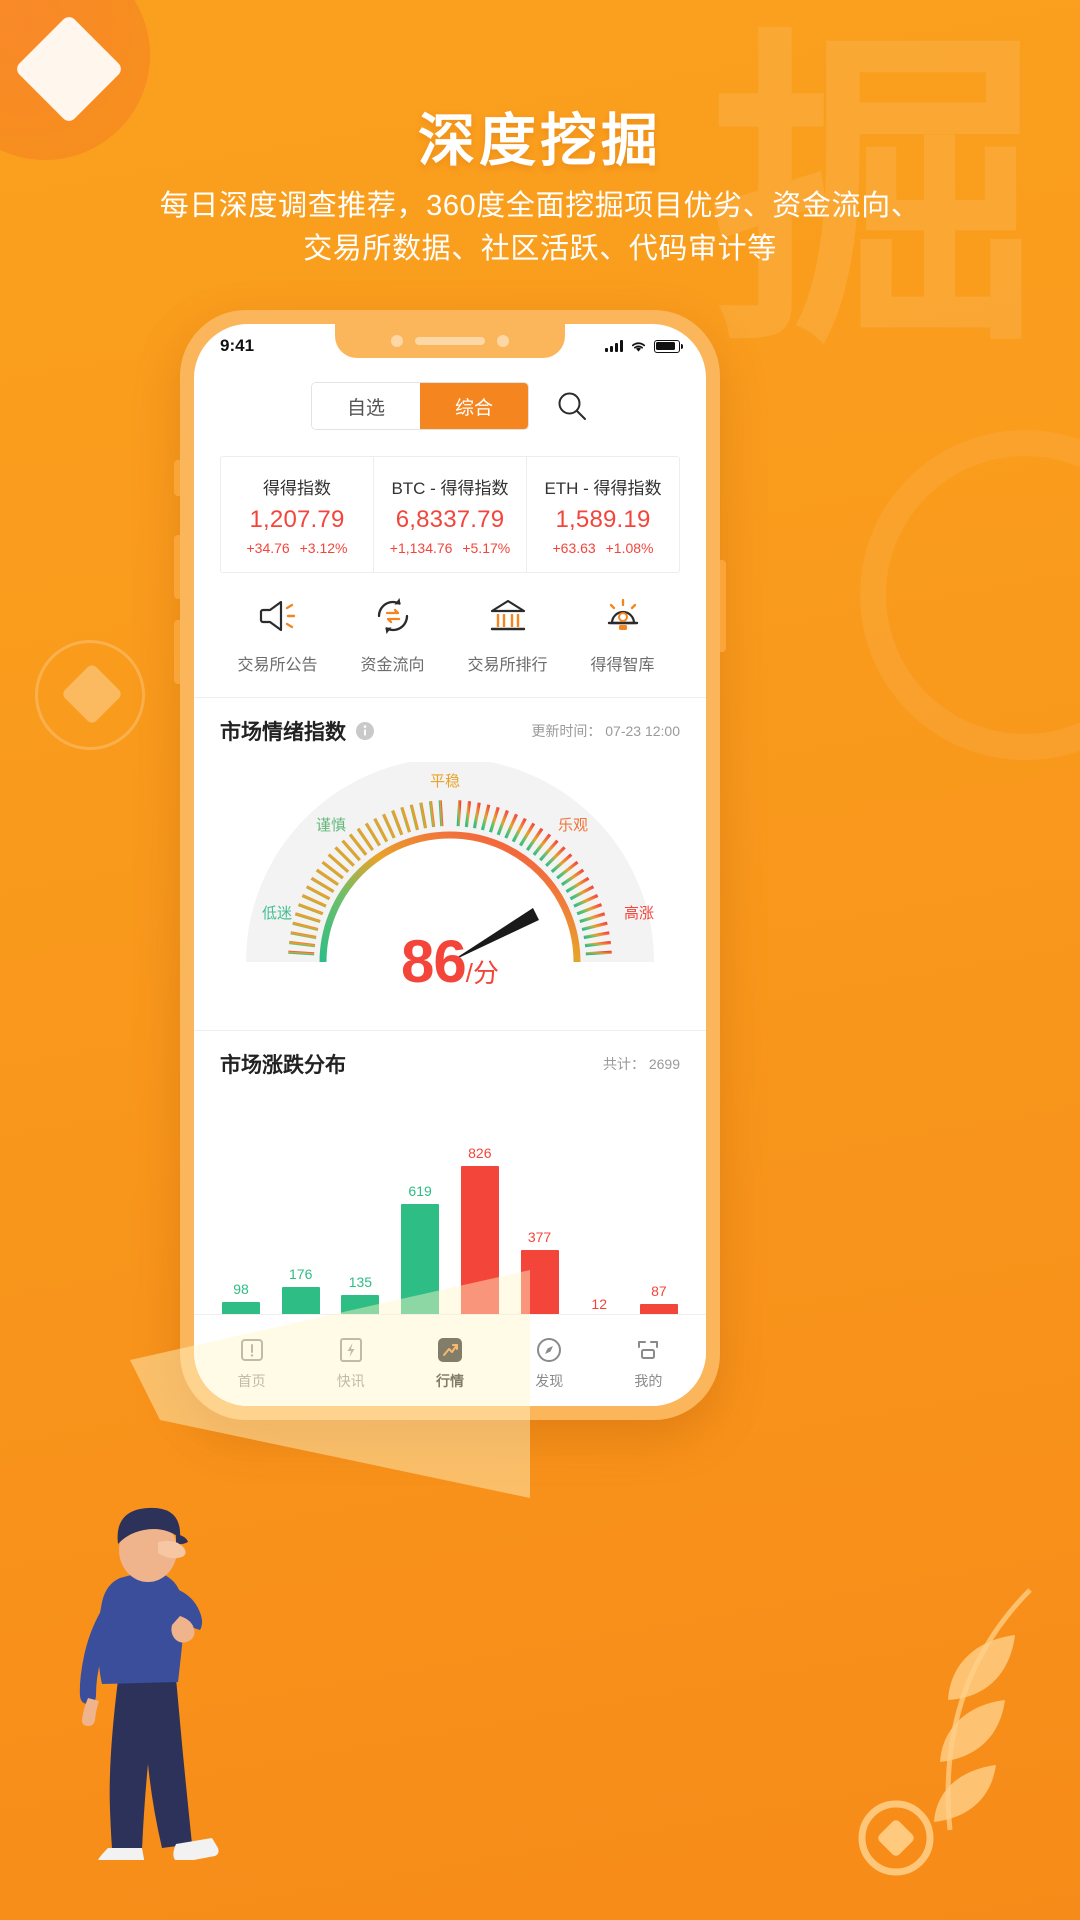 The width and height of the screenshot is (1080, 1920). I want to click on flash-news-icon, so click(350, 1350).